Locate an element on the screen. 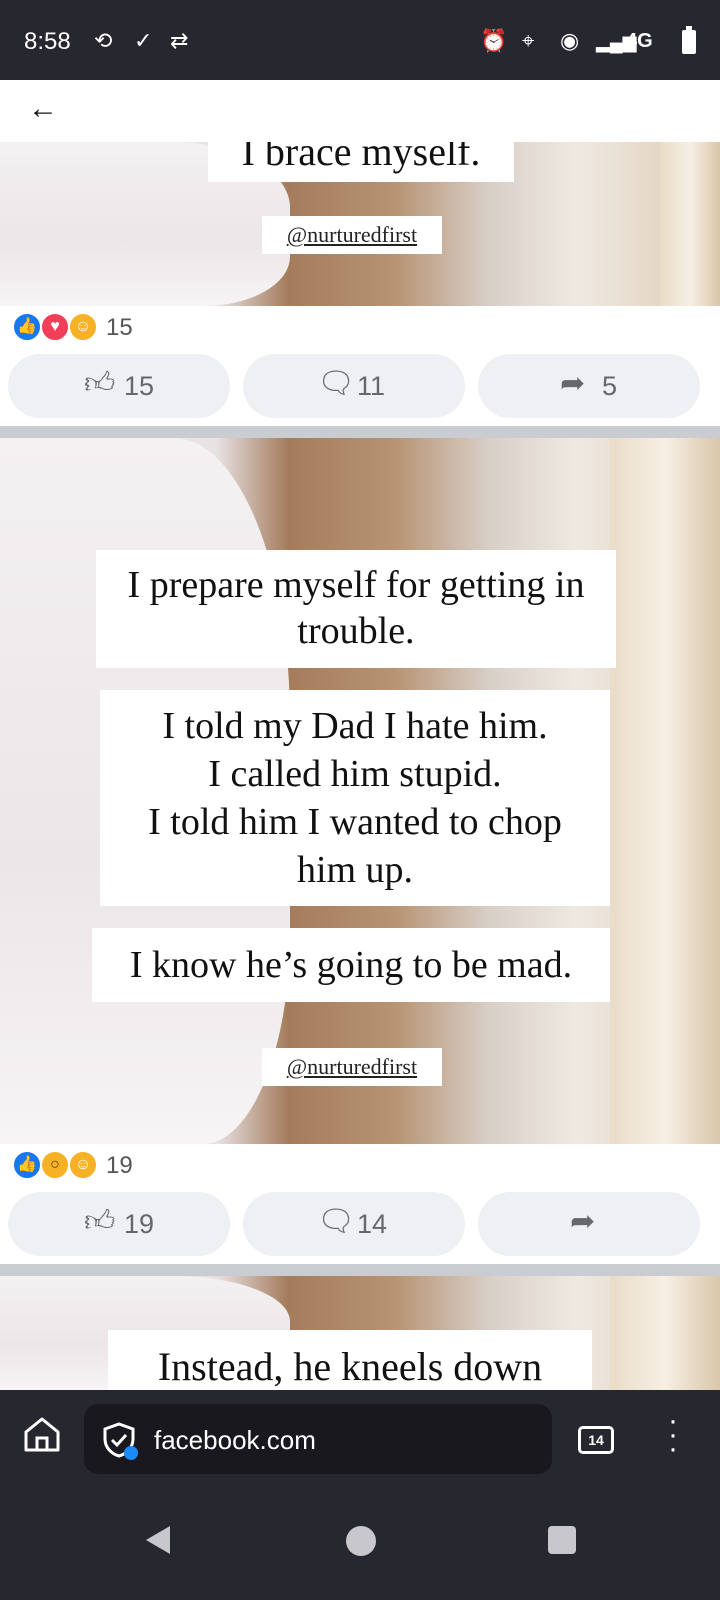 This screenshot has width=720, height=1600. caption-line: I told my Dad I hate him. is located at coordinates (355, 726).